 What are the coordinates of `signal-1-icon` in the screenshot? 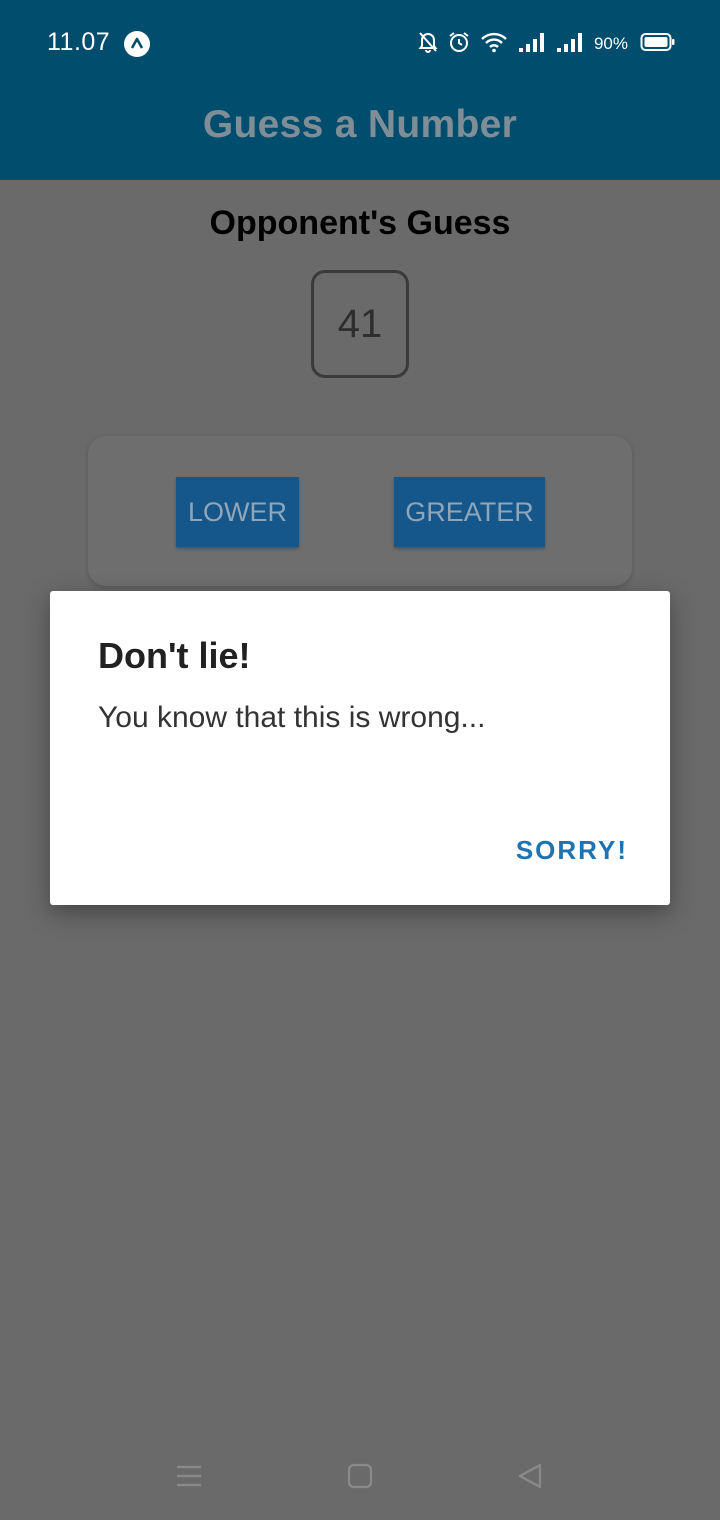 It's located at (532, 44).